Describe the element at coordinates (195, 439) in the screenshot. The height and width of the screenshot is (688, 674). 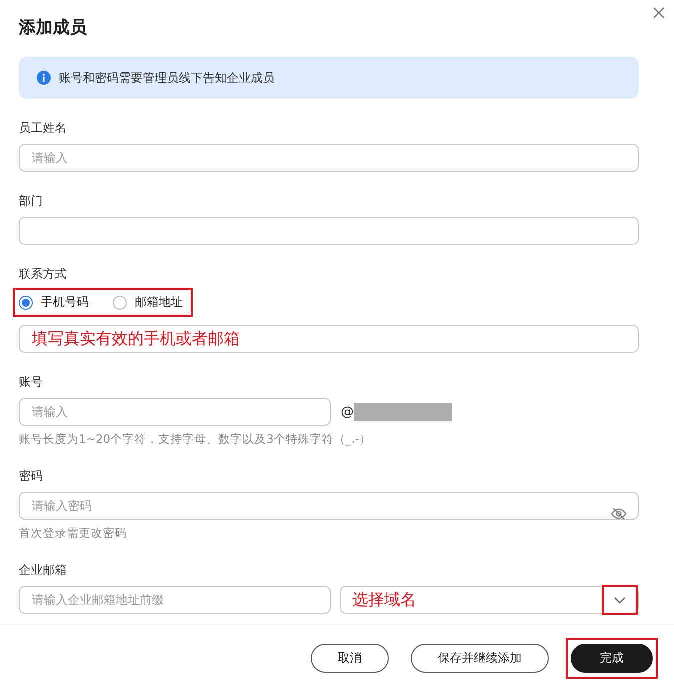
I see `hint-text: 账号长度为1~20个字符，支持字母、数字以及3个特殊字符（_.-）` at that location.